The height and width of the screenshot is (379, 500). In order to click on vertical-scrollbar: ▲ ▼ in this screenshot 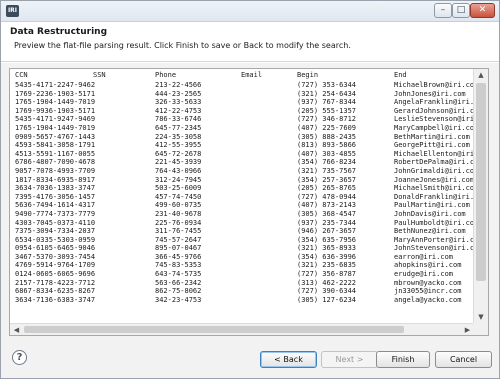, I will do `click(480, 196)`.